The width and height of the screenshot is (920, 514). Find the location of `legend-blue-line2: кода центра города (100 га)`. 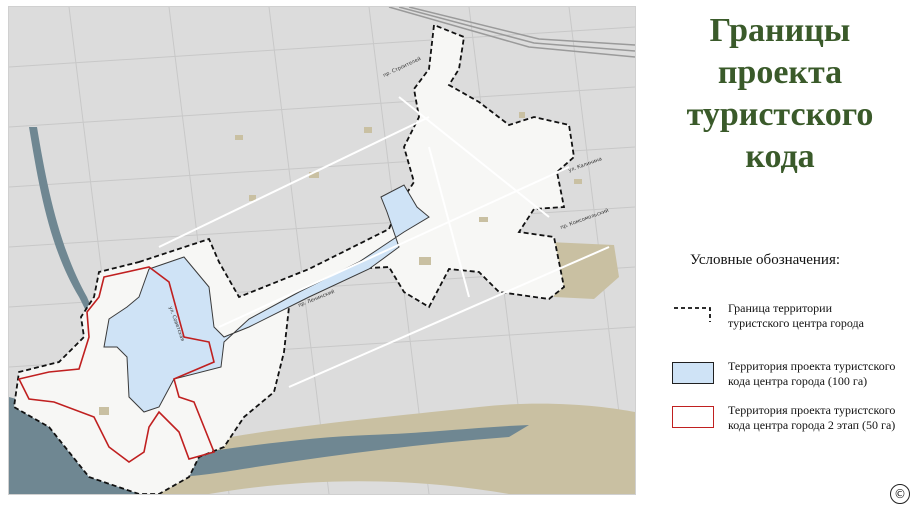

legend-blue-line2: кода центра города (100 га) is located at coordinates (798, 381).